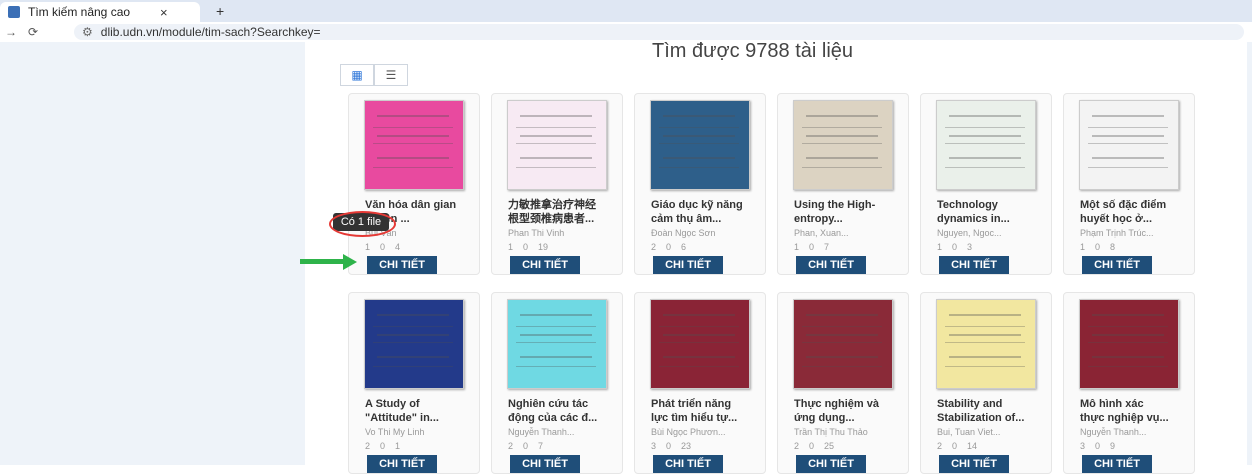 The image size is (1252, 474). I want to click on book-title-line1: Using the High-, so click(835, 205).